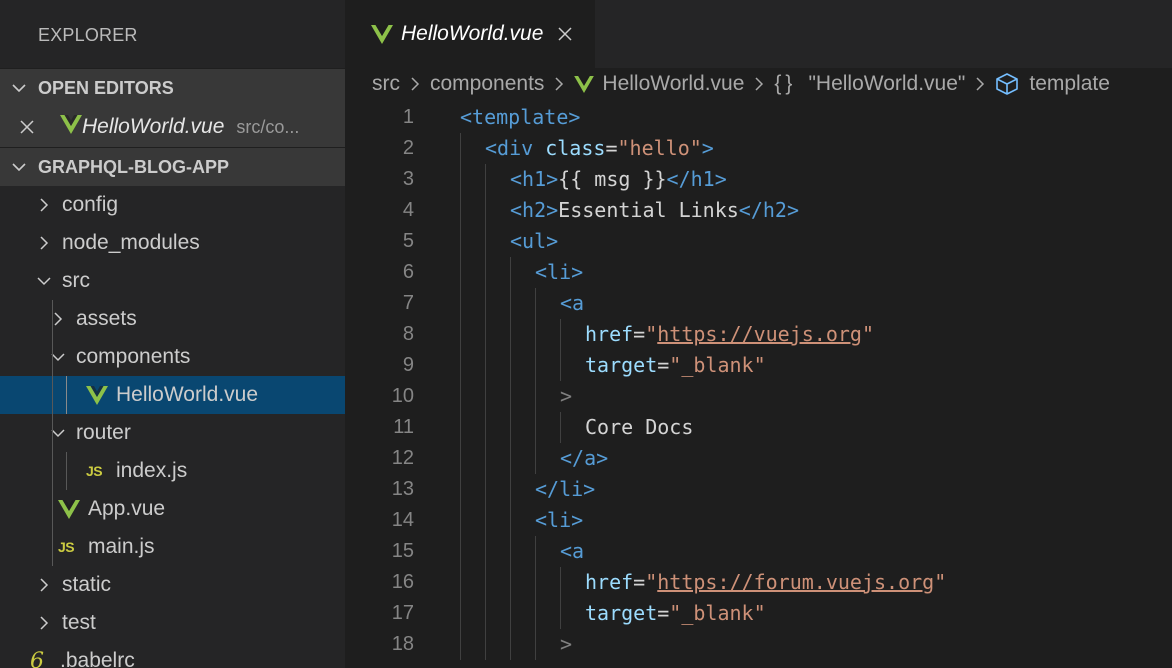 Image resolution: width=1172 pixels, height=668 pixels. I want to click on breadcrumb-src: src, so click(386, 84).